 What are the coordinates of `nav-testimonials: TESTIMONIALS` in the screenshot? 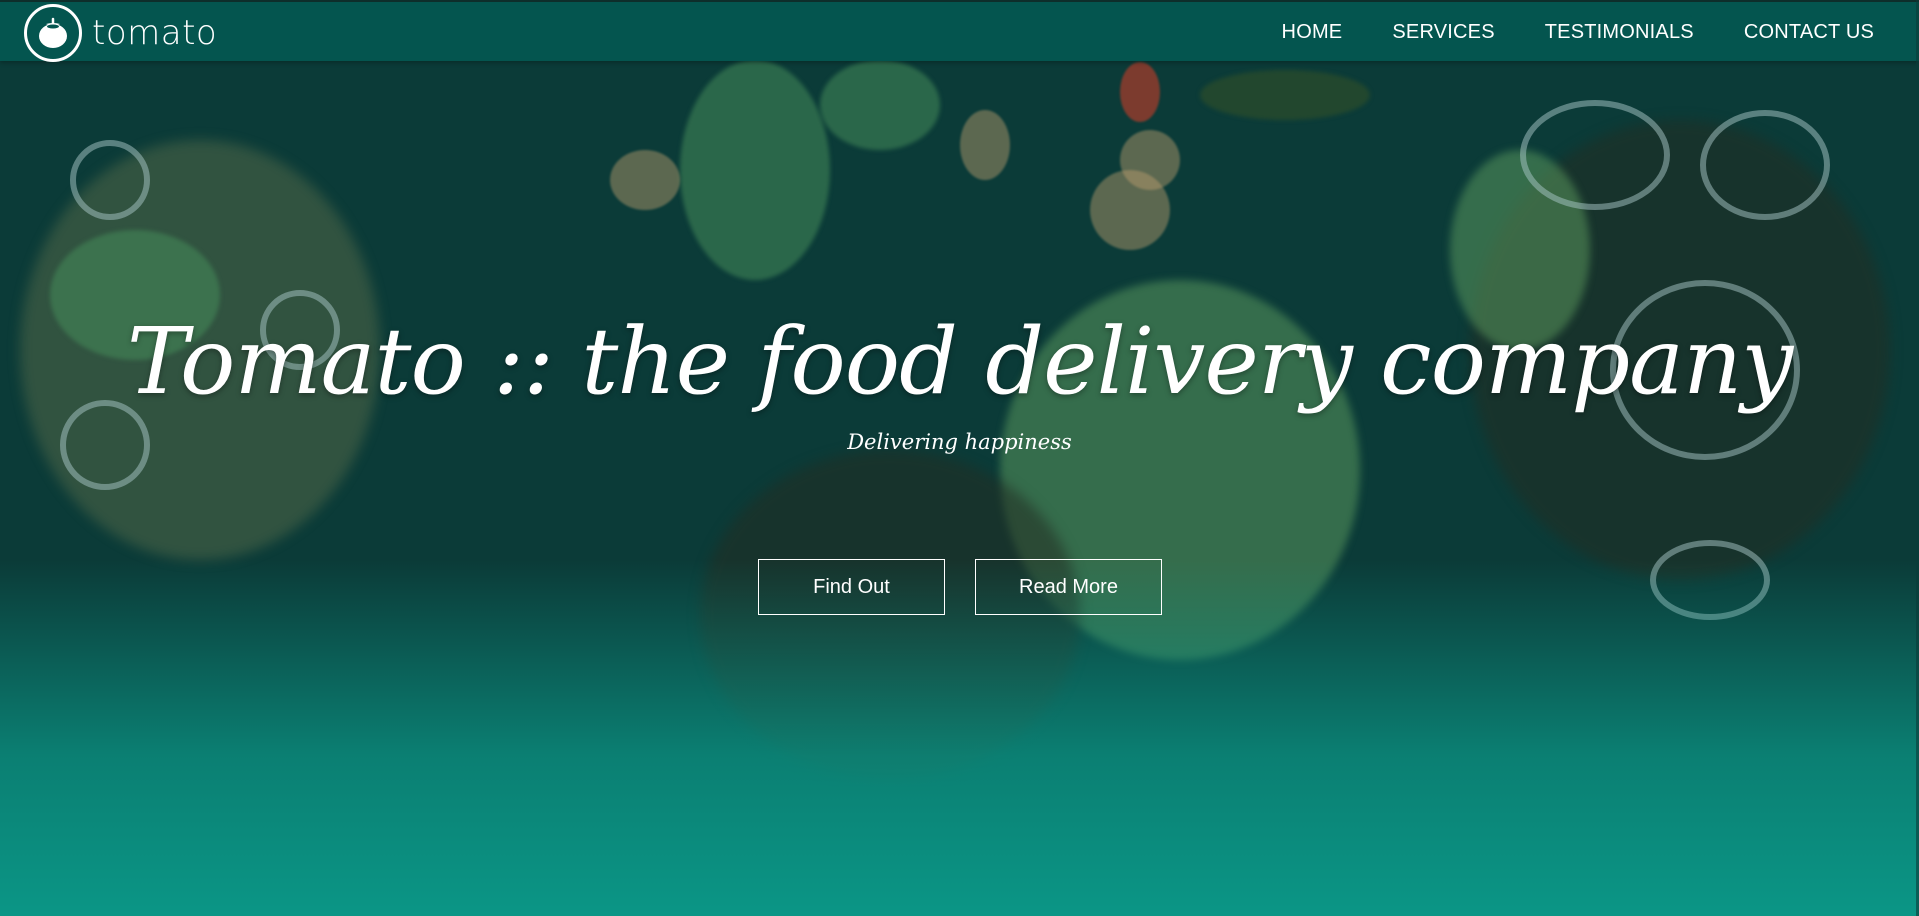 It's located at (1619, 32).